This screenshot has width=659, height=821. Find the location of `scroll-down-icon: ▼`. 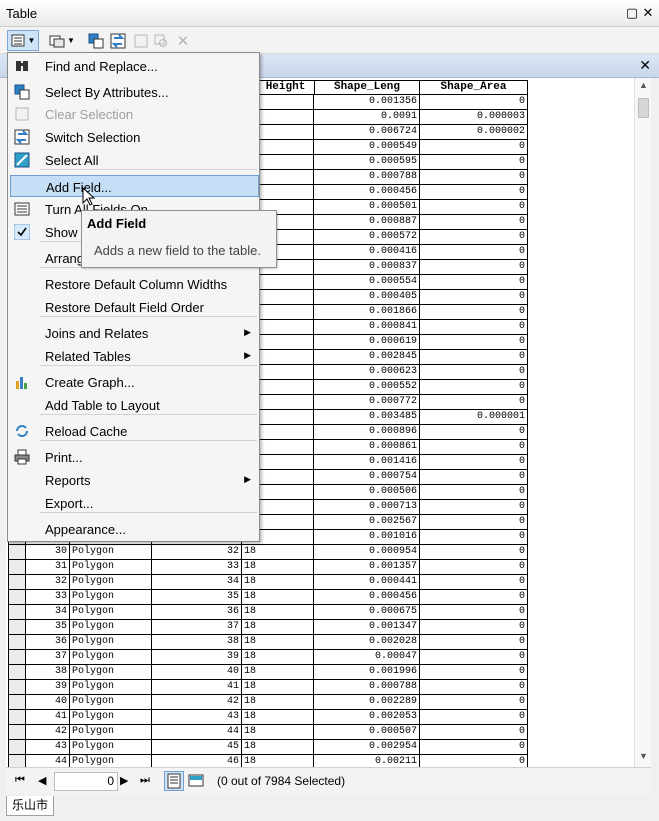

scroll-down-icon: ▼ is located at coordinates (643, 758).